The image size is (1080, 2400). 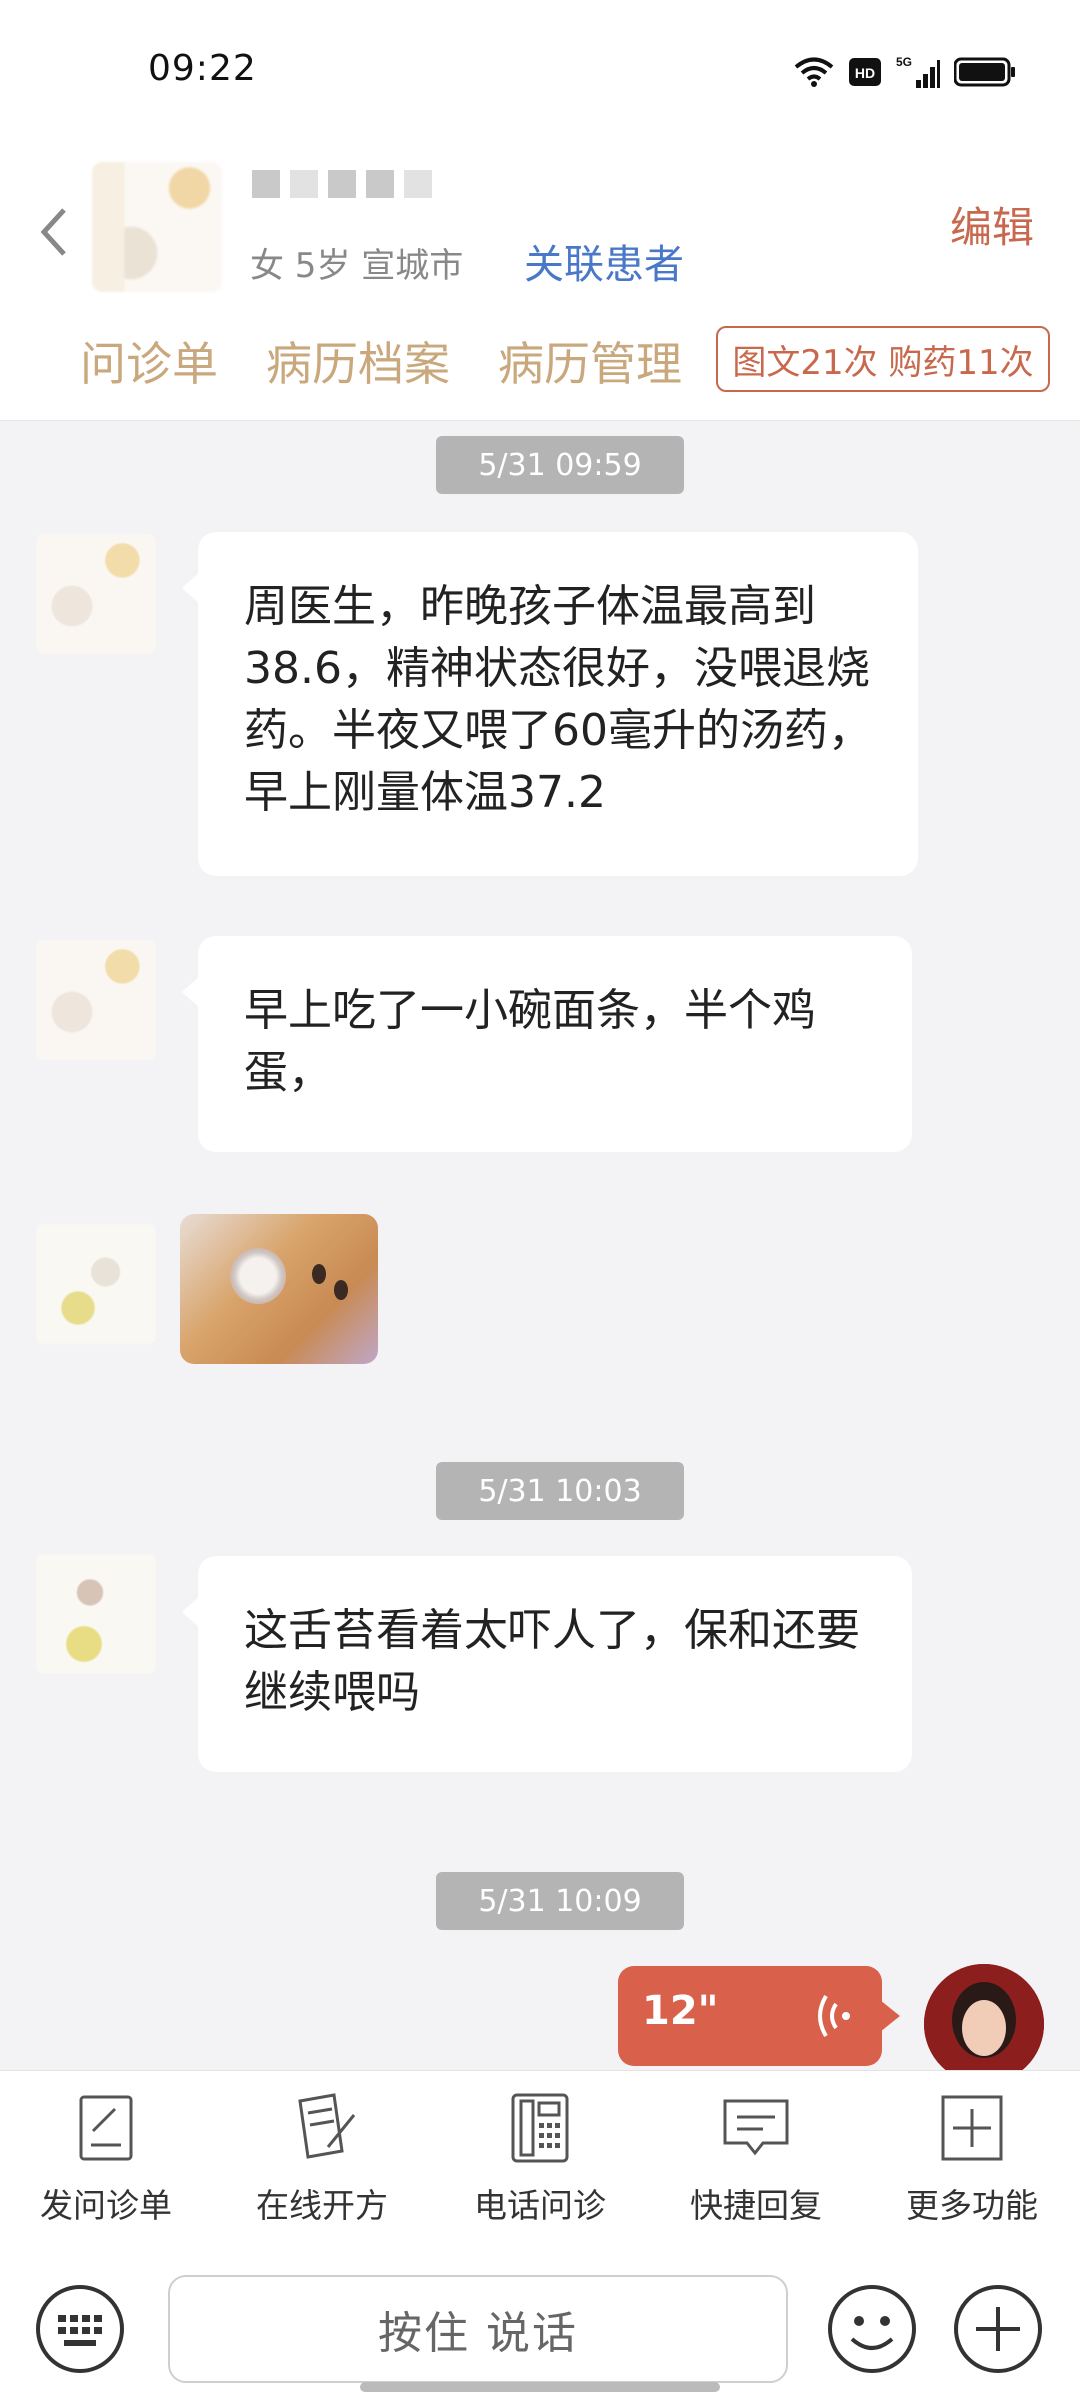 I want to click on patient-name-blurred, so click(x=342, y=184).